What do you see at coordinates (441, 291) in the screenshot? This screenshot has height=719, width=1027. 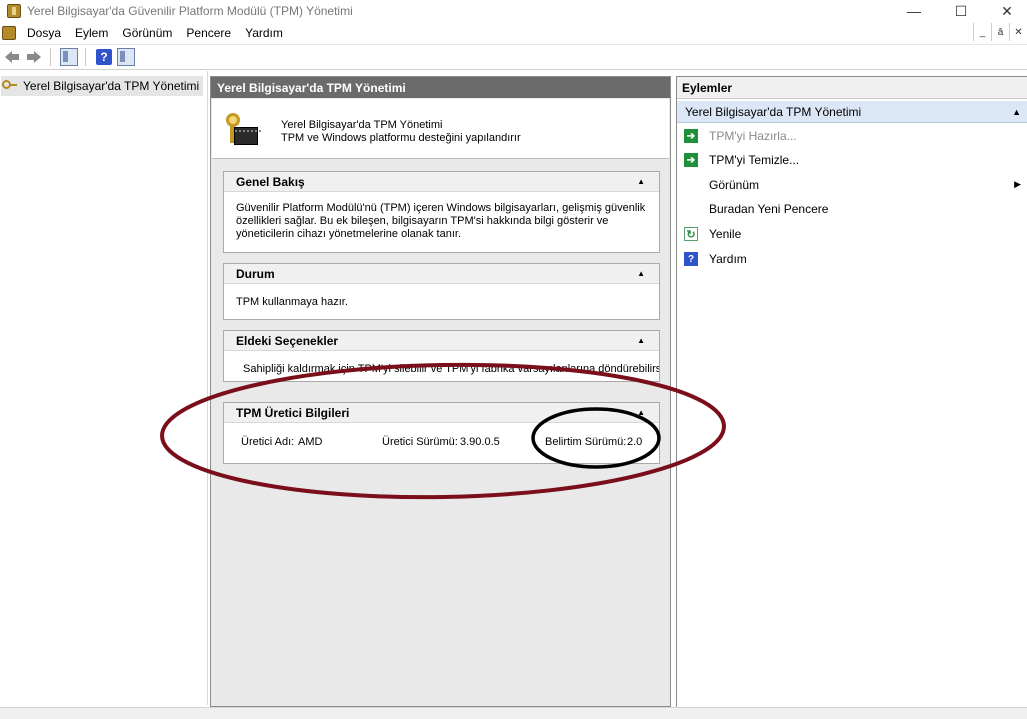 I see `status-panel: Durum ▲ TPM kullanmaya hazır.` at bounding box center [441, 291].